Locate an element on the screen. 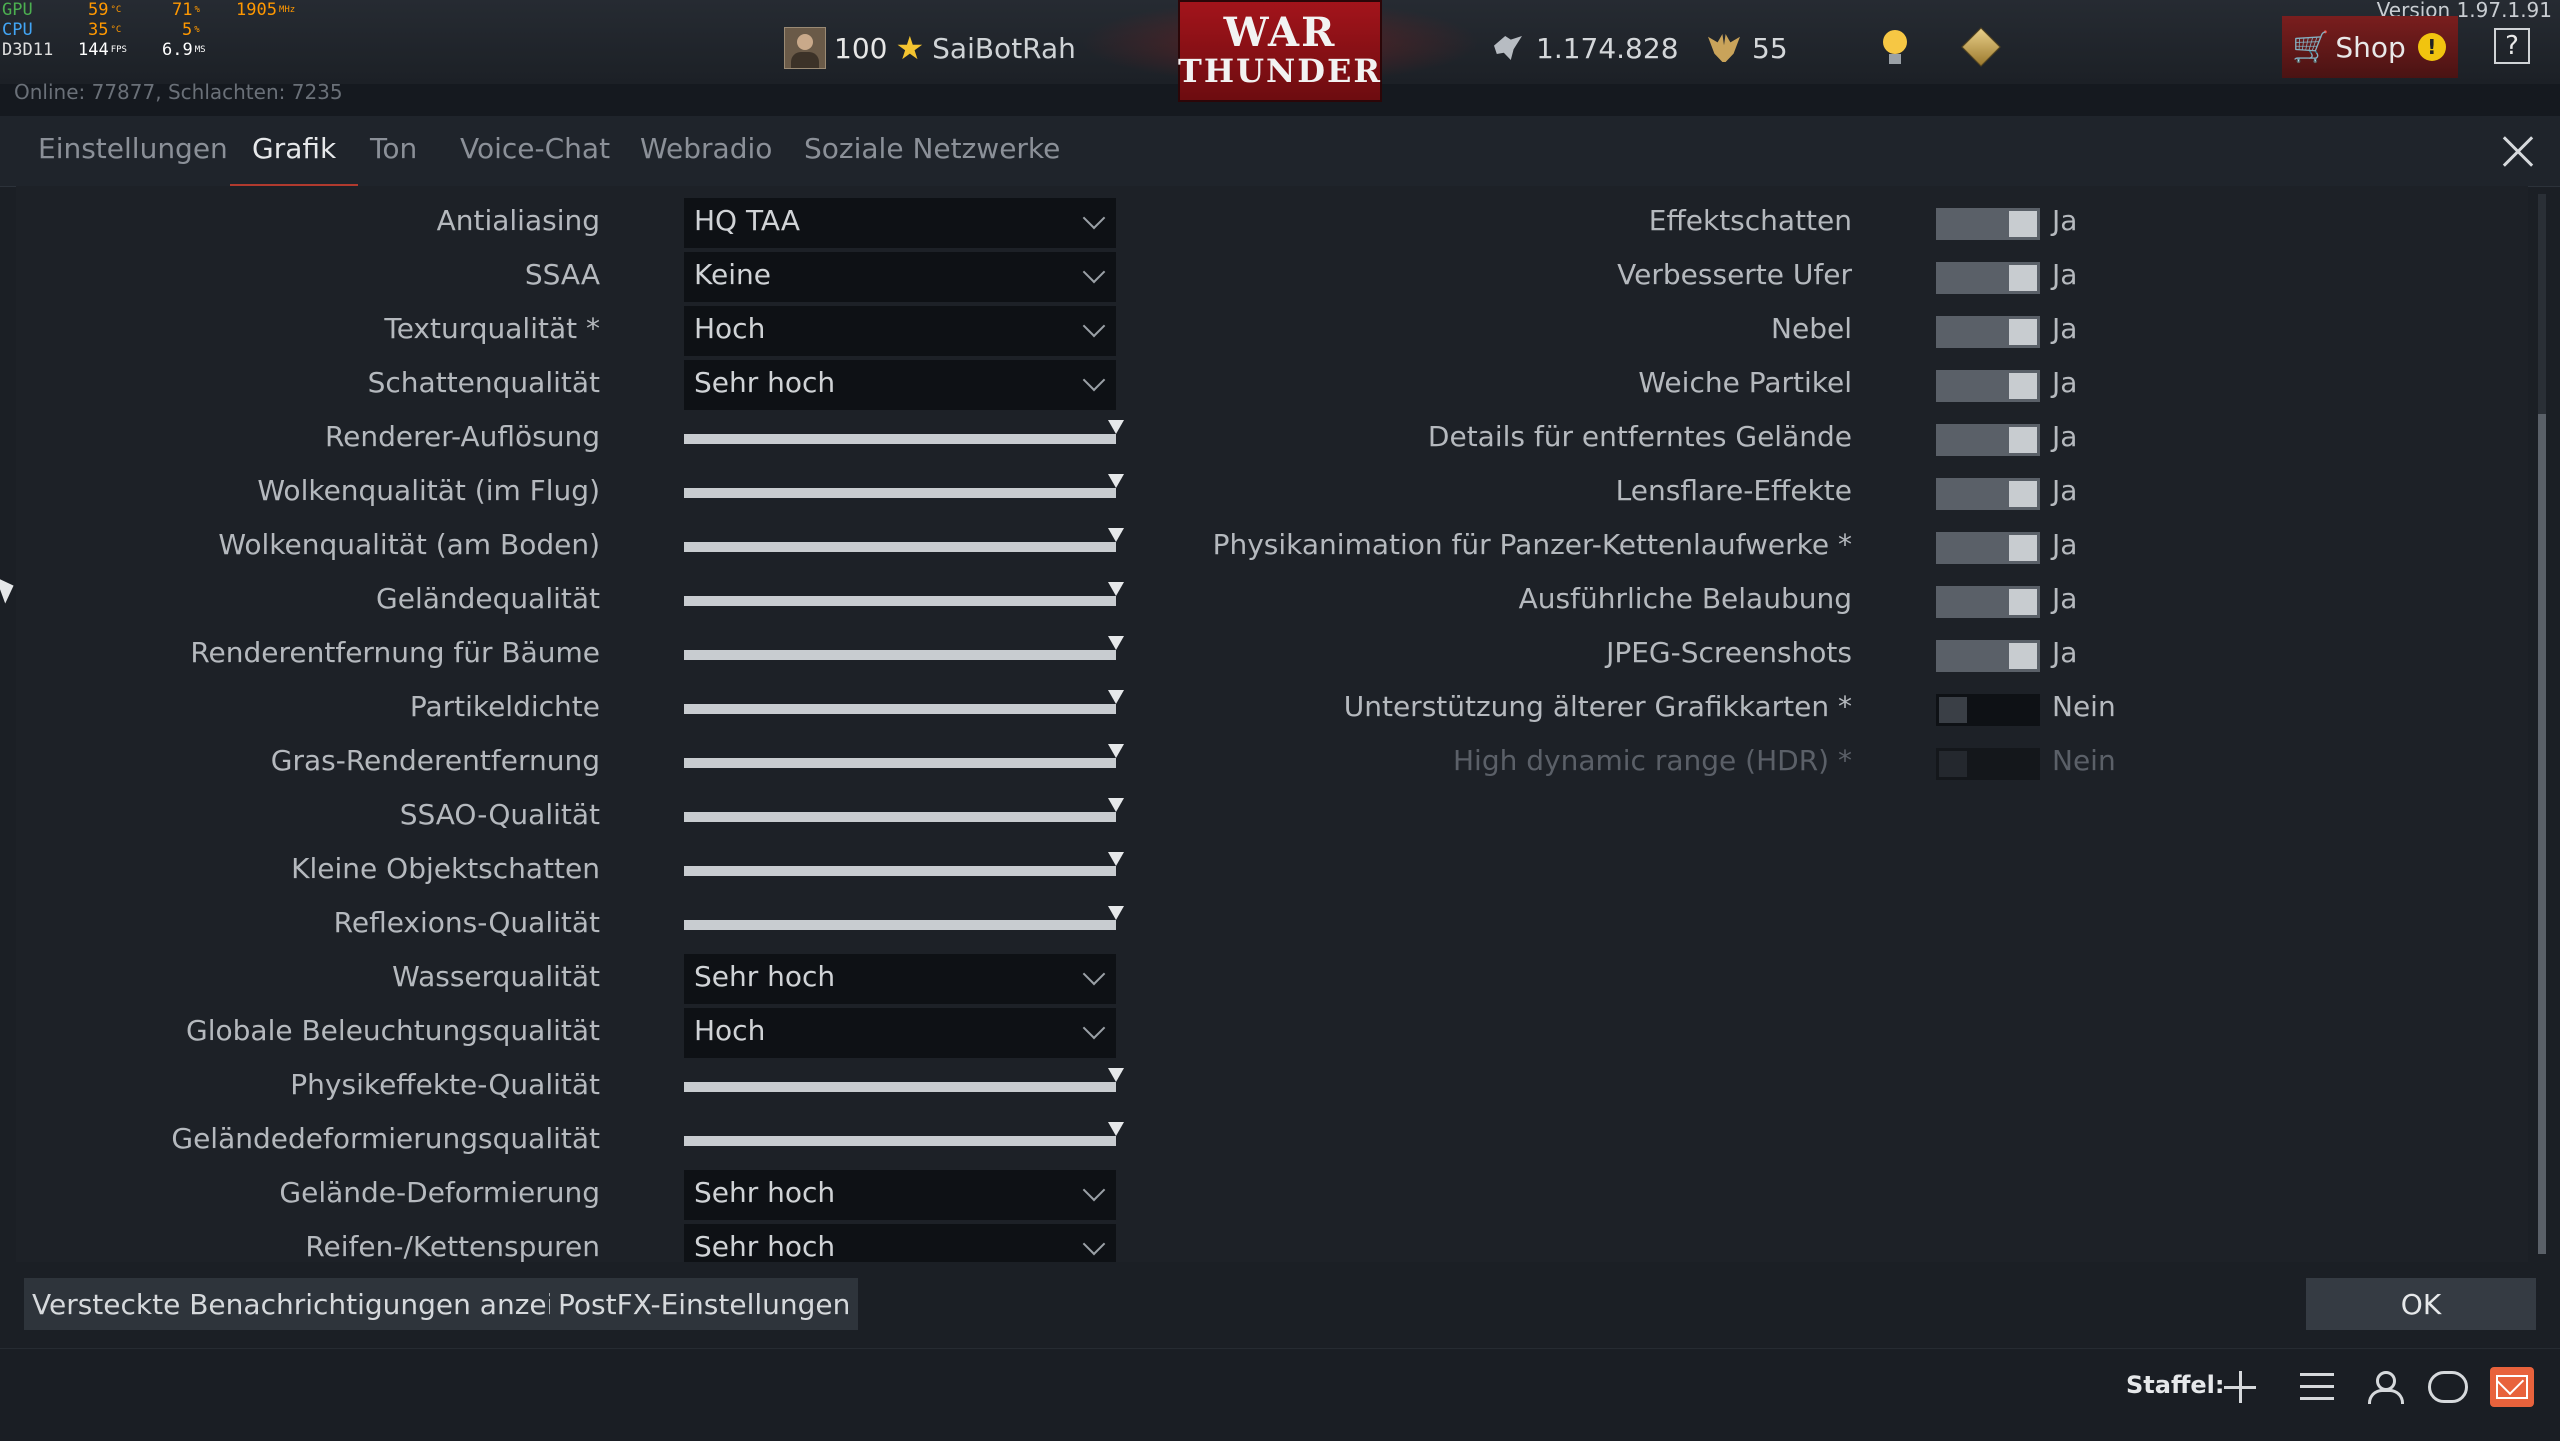  chat-icon is located at coordinates (2448, 1387).